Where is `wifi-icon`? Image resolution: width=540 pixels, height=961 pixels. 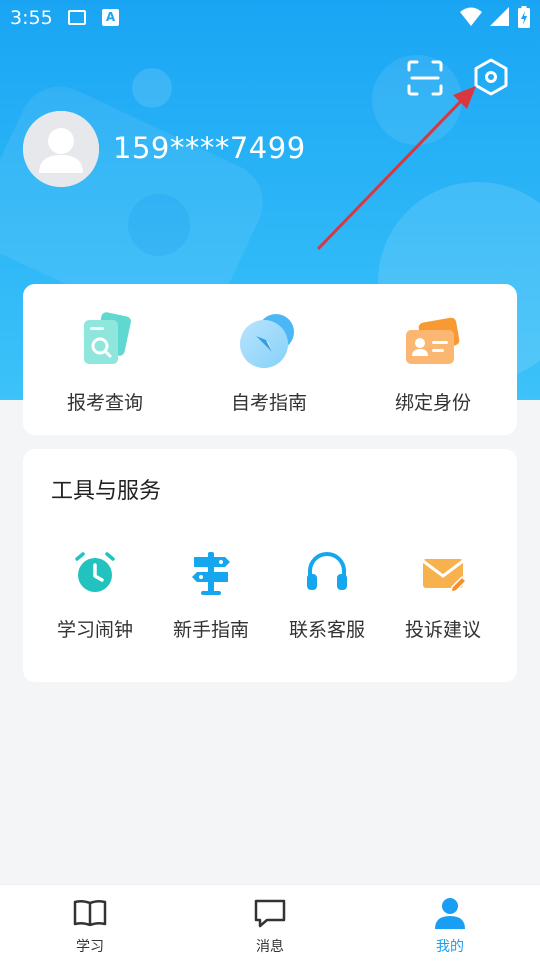
wifi-icon is located at coordinates (471, 16).